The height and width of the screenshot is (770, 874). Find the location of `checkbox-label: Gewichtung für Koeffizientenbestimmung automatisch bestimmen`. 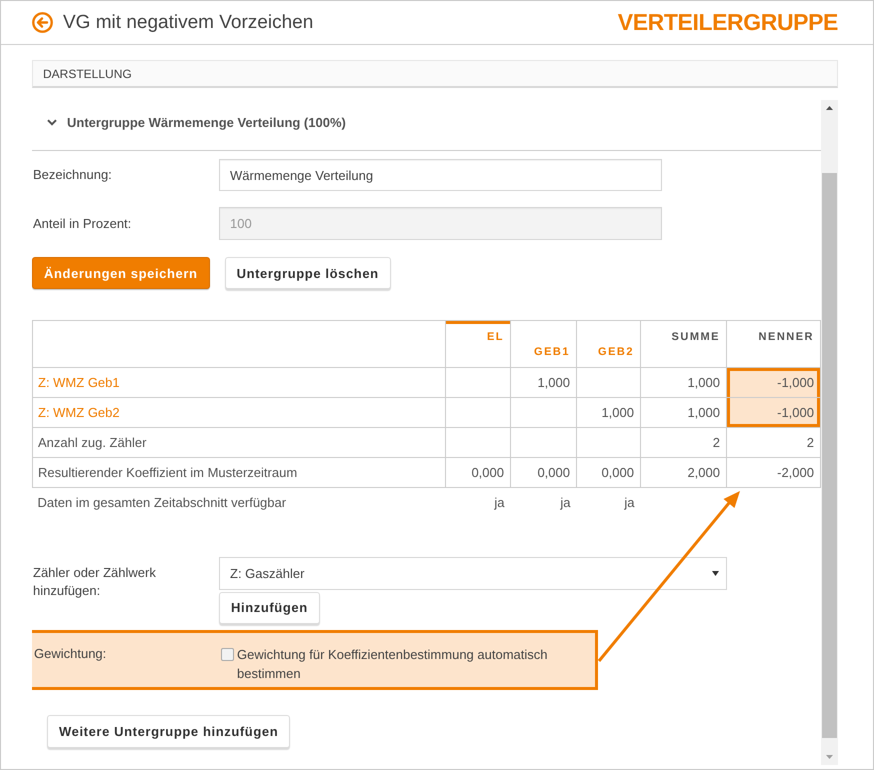

checkbox-label: Gewichtung für Koeffizientenbestimmung automatisch bestimmen is located at coordinates (413, 663).